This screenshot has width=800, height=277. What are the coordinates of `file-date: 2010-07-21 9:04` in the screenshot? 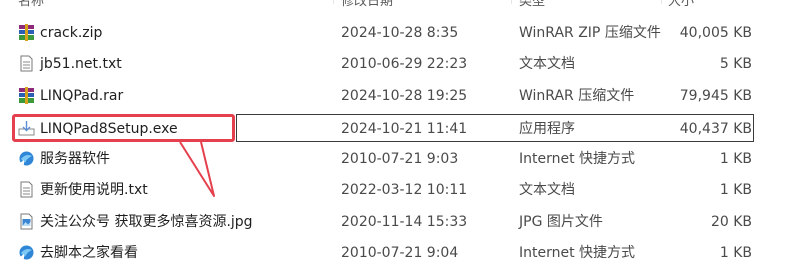 It's located at (400, 253).